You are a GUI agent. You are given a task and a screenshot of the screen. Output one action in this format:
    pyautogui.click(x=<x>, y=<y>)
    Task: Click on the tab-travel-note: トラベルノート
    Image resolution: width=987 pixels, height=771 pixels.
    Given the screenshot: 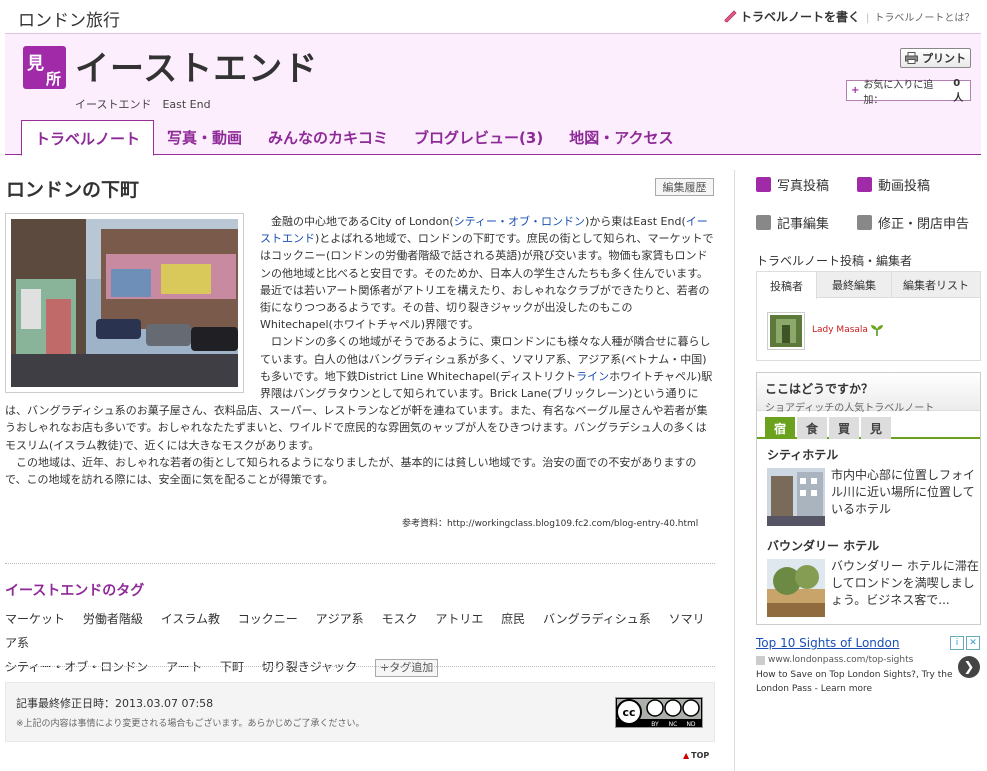 What is the action you would take?
    pyautogui.click(x=88, y=138)
    